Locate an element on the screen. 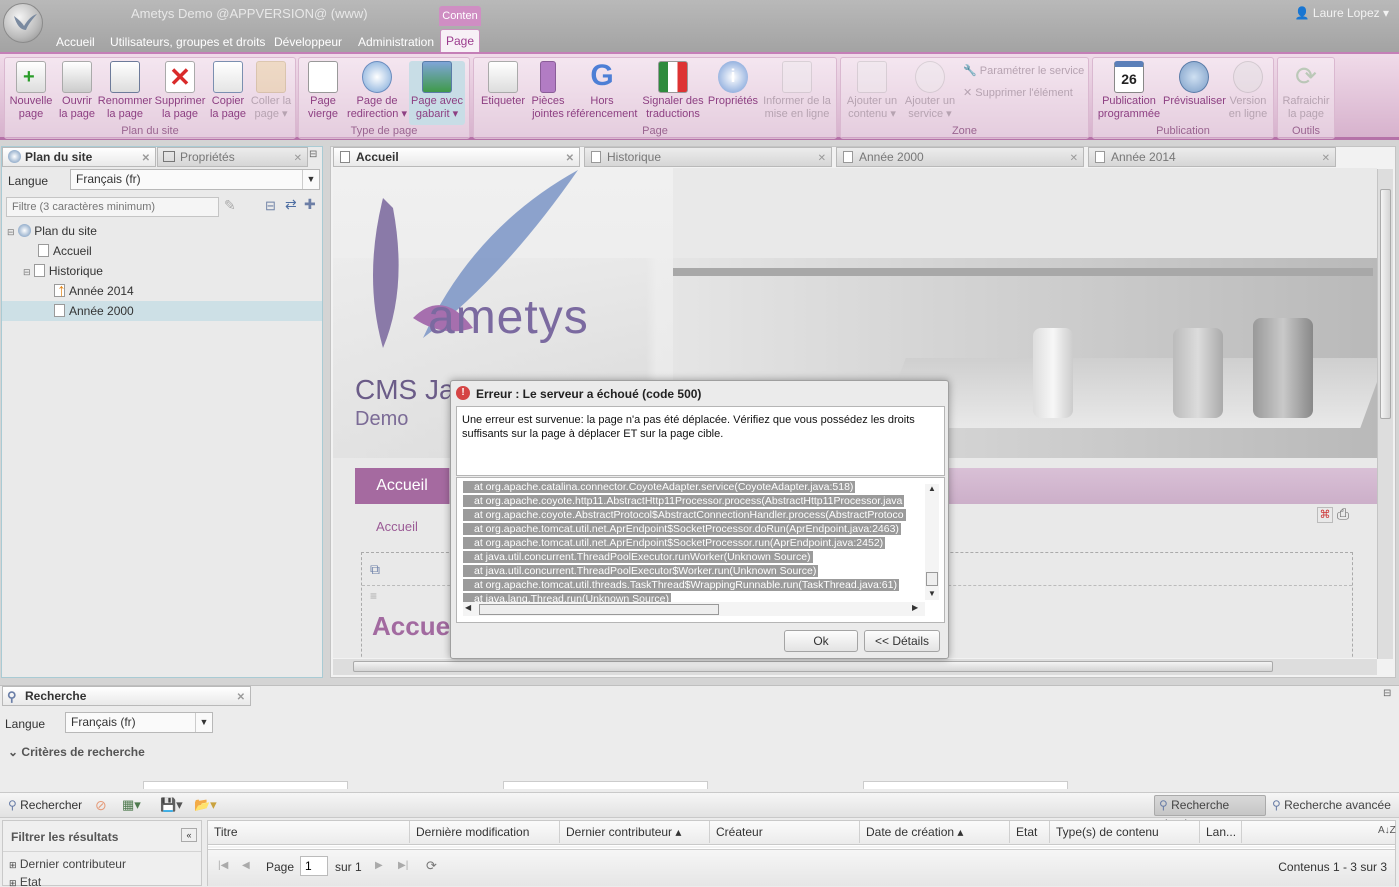 This screenshot has width=1399, height=887. sort-az-icon: A↓Z is located at coordinates (1387, 830).